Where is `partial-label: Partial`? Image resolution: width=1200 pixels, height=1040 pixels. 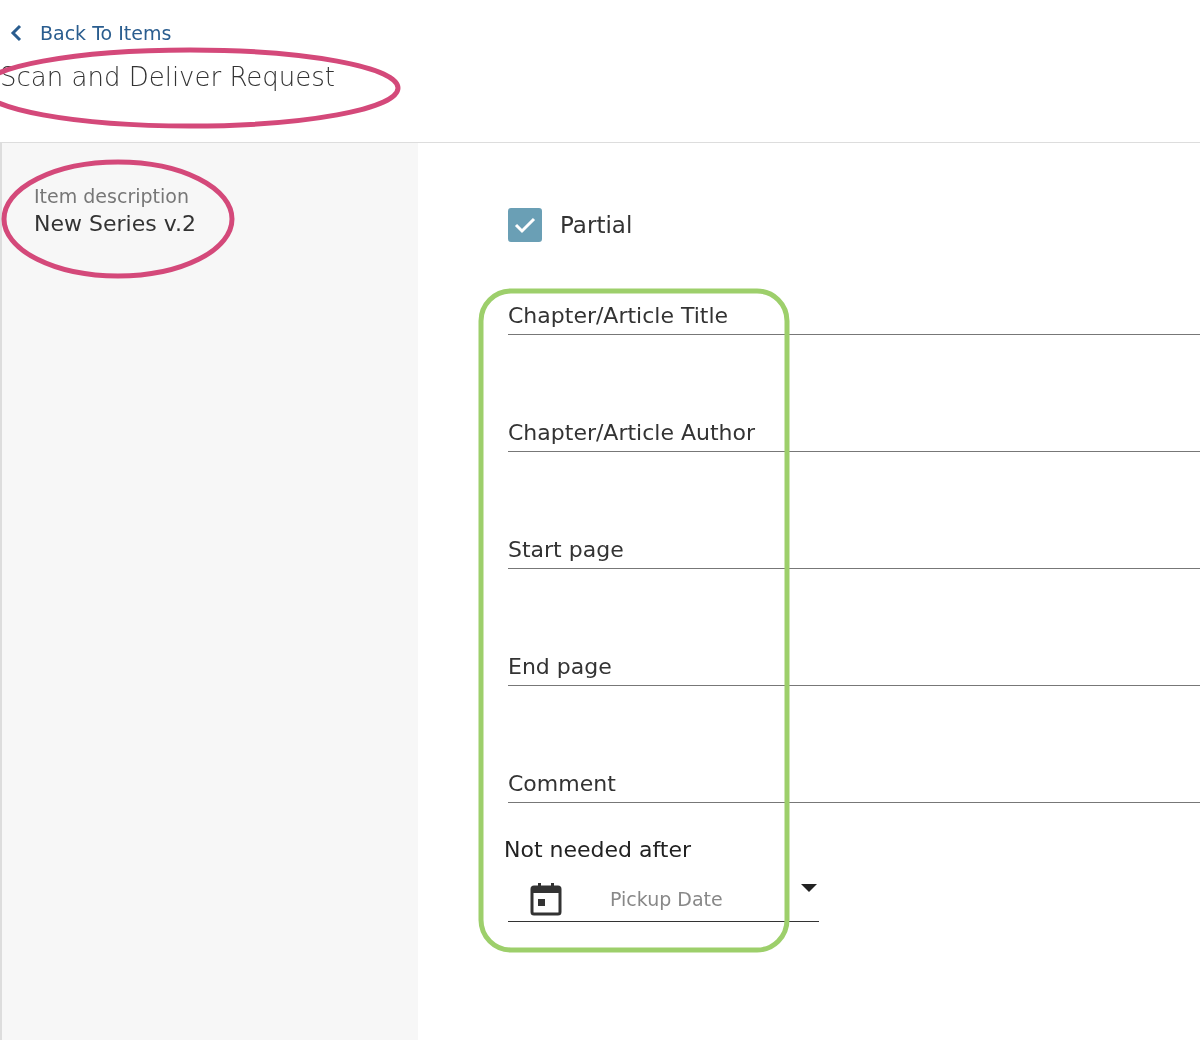
partial-label: Partial is located at coordinates (596, 225).